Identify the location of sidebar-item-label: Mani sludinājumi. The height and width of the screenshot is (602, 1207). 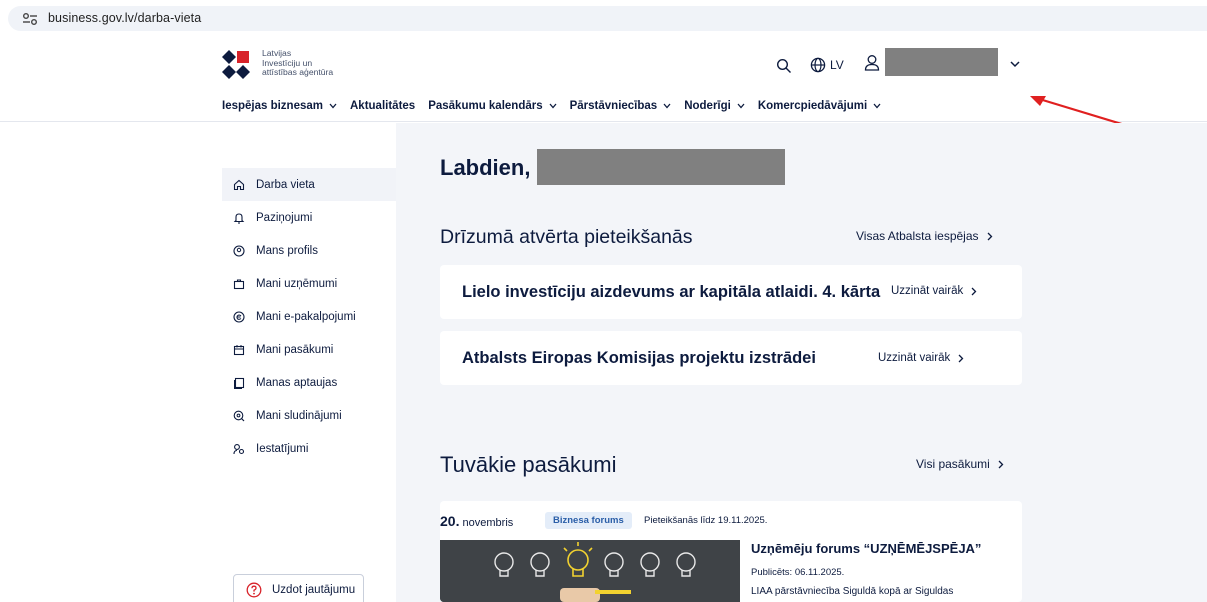
(299, 415).